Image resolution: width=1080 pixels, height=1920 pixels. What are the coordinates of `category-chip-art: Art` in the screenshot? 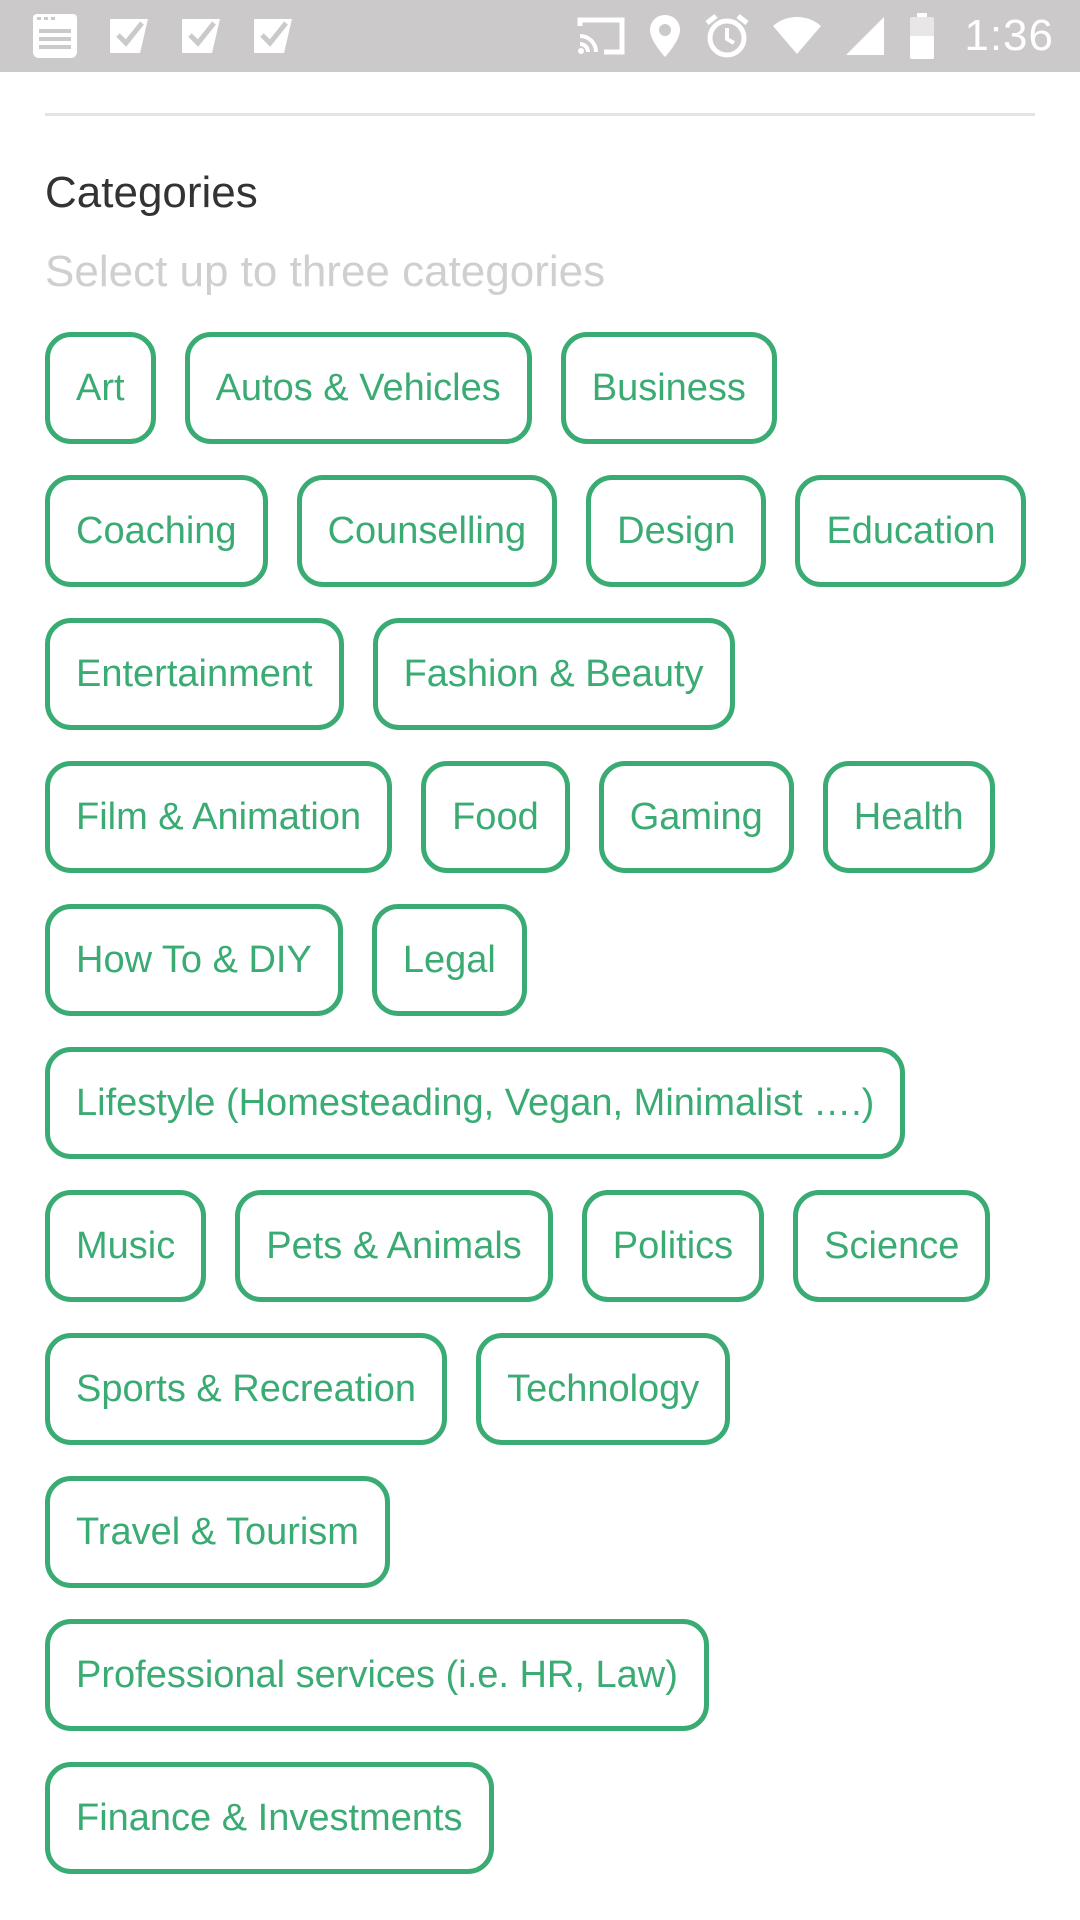 It's located at (100, 388).